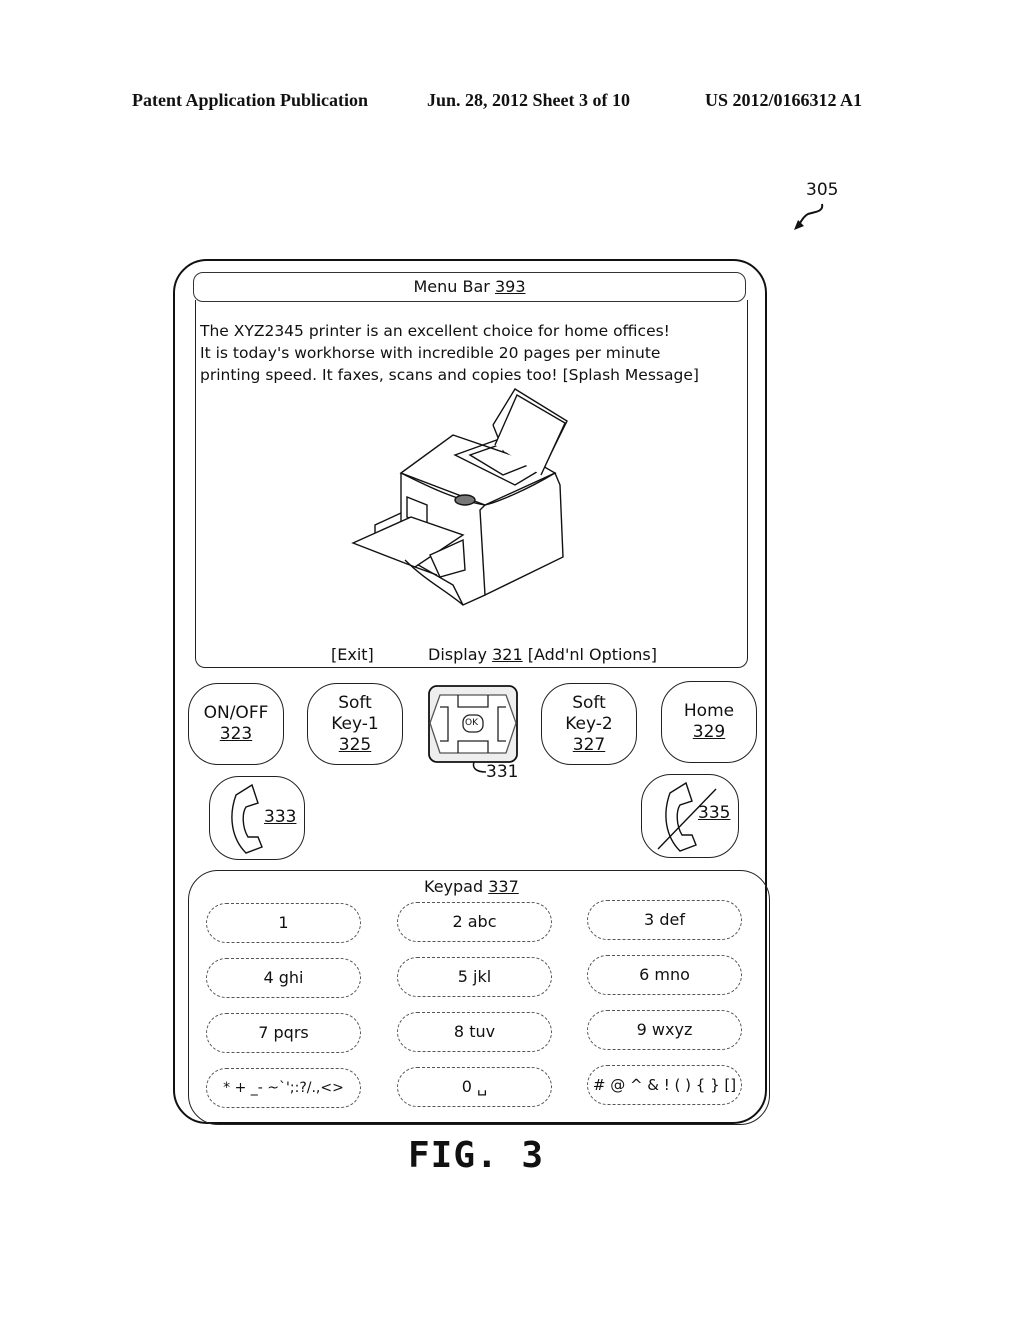  What do you see at coordinates (709, 732) in the screenshot?
I see `home-ref: 329` at bounding box center [709, 732].